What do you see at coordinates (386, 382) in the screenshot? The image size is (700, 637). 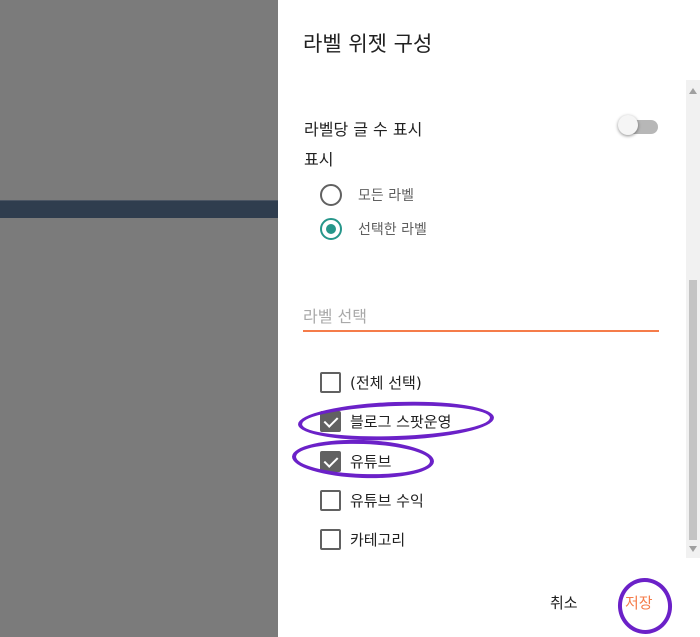 I see `checkbox-label: (전체 선택)` at bounding box center [386, 382].